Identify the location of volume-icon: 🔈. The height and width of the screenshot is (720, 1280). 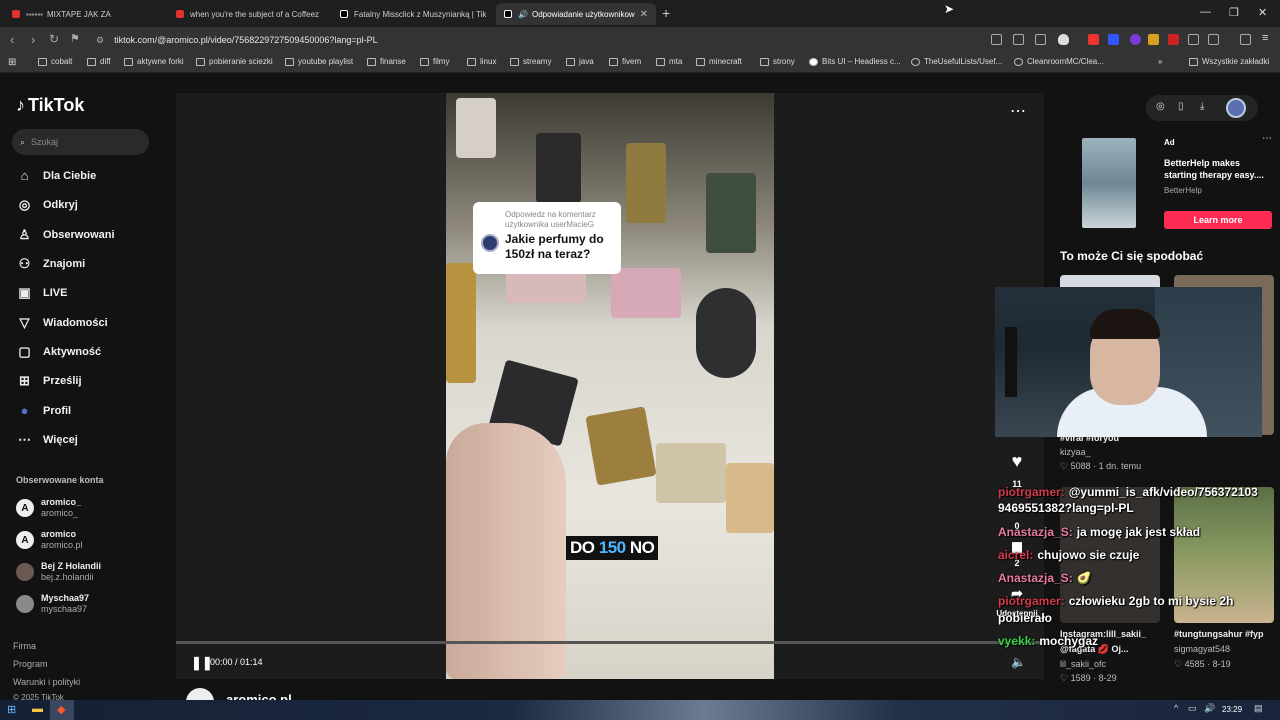
(1018, 662).